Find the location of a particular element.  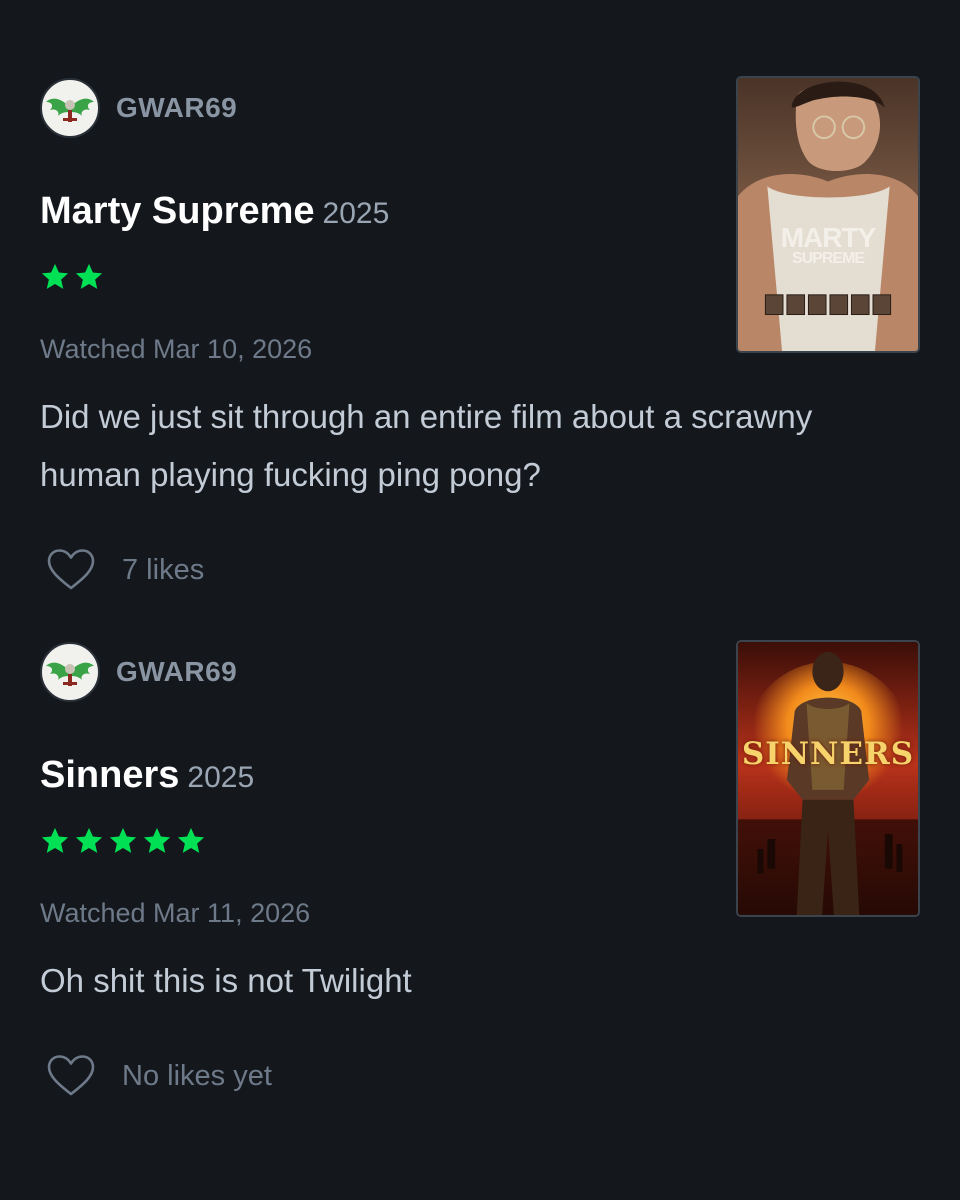

watched-date: Watched Mar 10, 2026 is located at coordinates (176, 349).